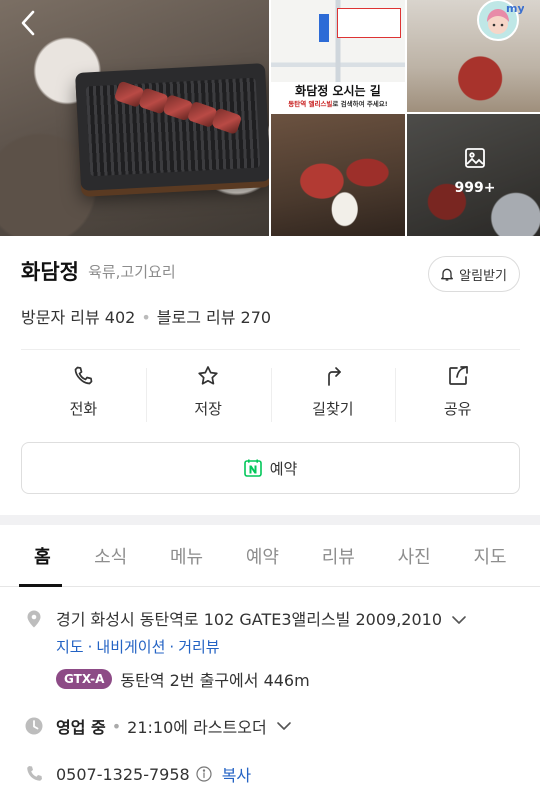 The width and height of the screenshot is (540, 793). I want to click on blog-reviews-link: 블로그 리뷰 270, so click(214, 317).